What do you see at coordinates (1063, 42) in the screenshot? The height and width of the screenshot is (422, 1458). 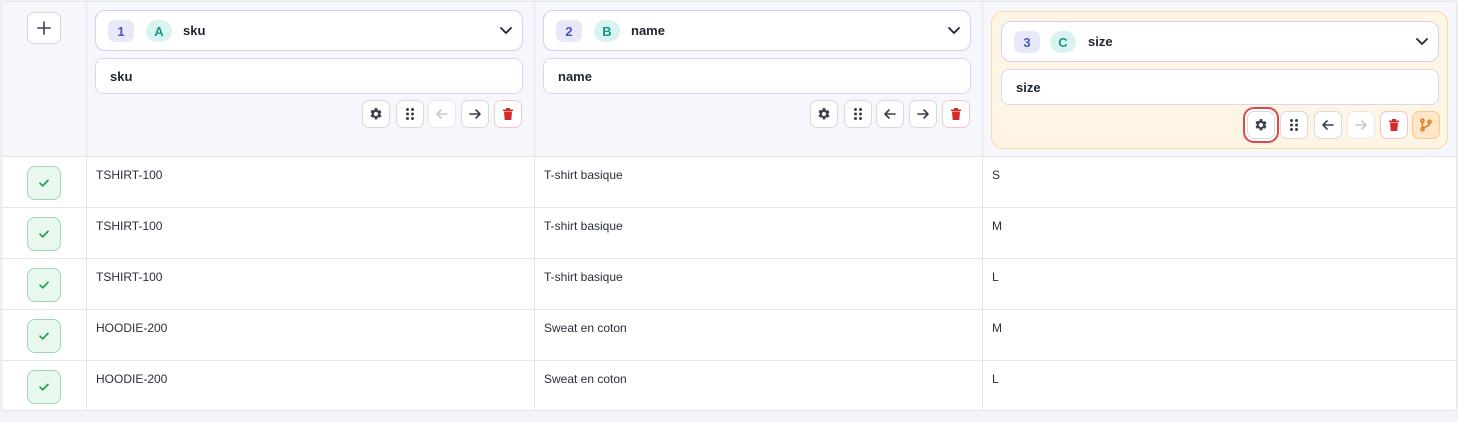 I see `column-letter-badge: C` at bounding box center [1063, 42].